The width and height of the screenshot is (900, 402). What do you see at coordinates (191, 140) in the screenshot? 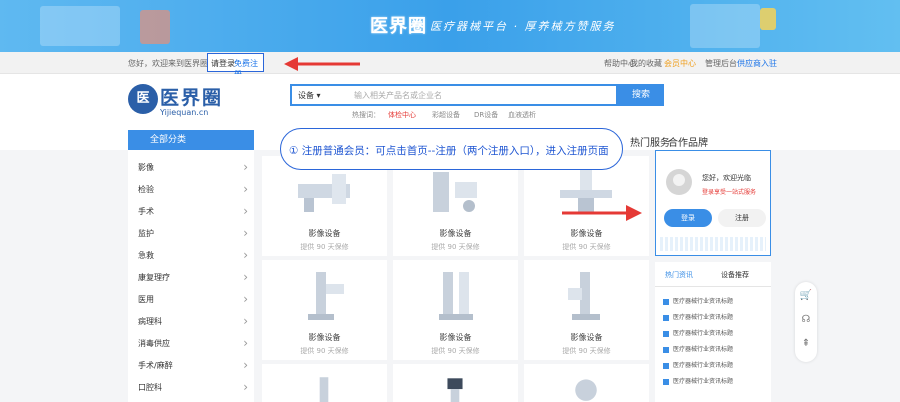
I see `category-header: 全部分类` at bounding box center [191, 140].